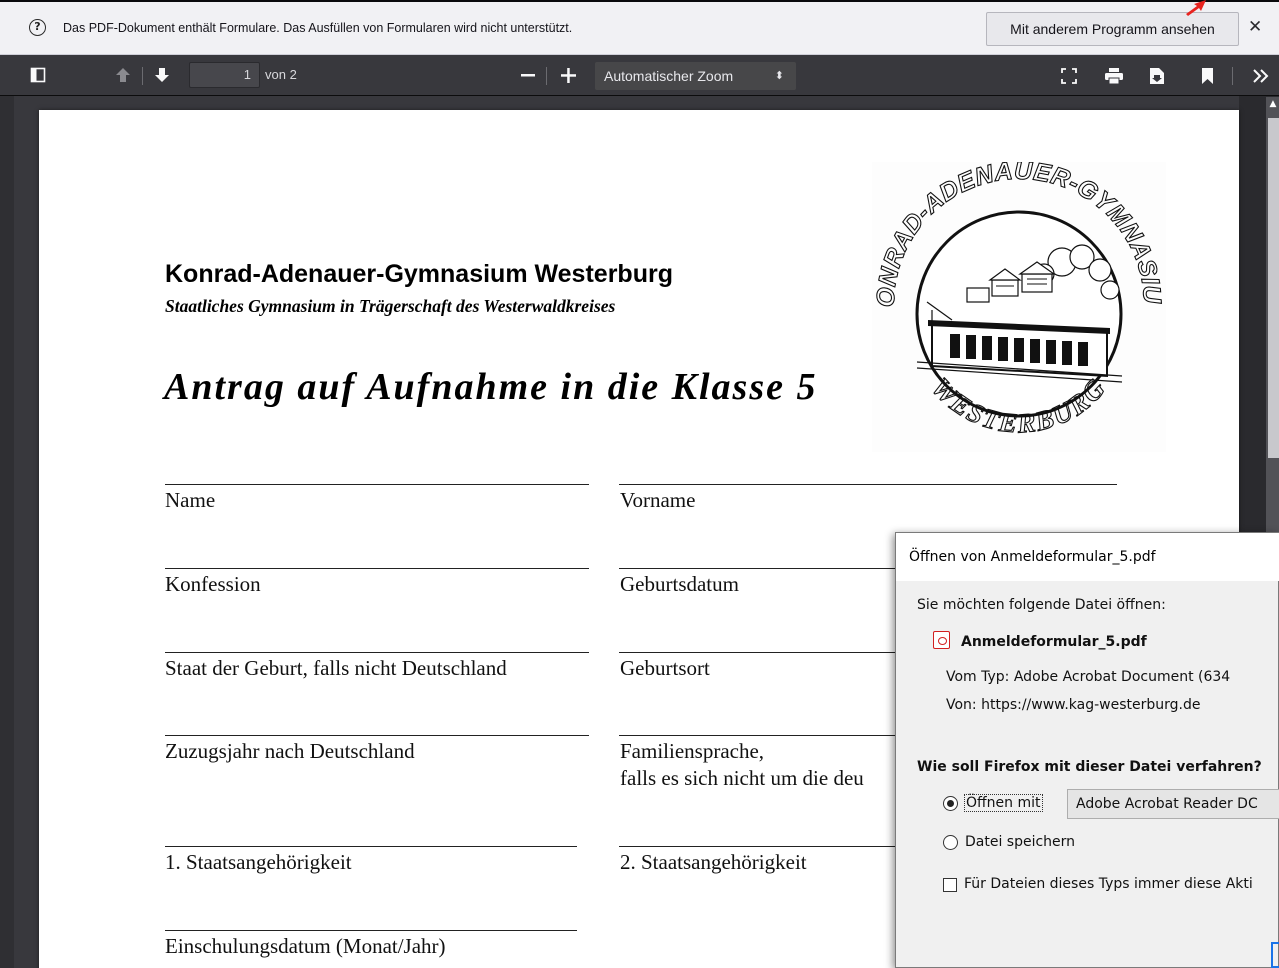 Image resolution: width=1279 pixels, height=968 pixels. Describe the element at coordinates (1173, 804) in the screenshot. I see `application-select: Adobe Acrobat Reader DC` at that location.